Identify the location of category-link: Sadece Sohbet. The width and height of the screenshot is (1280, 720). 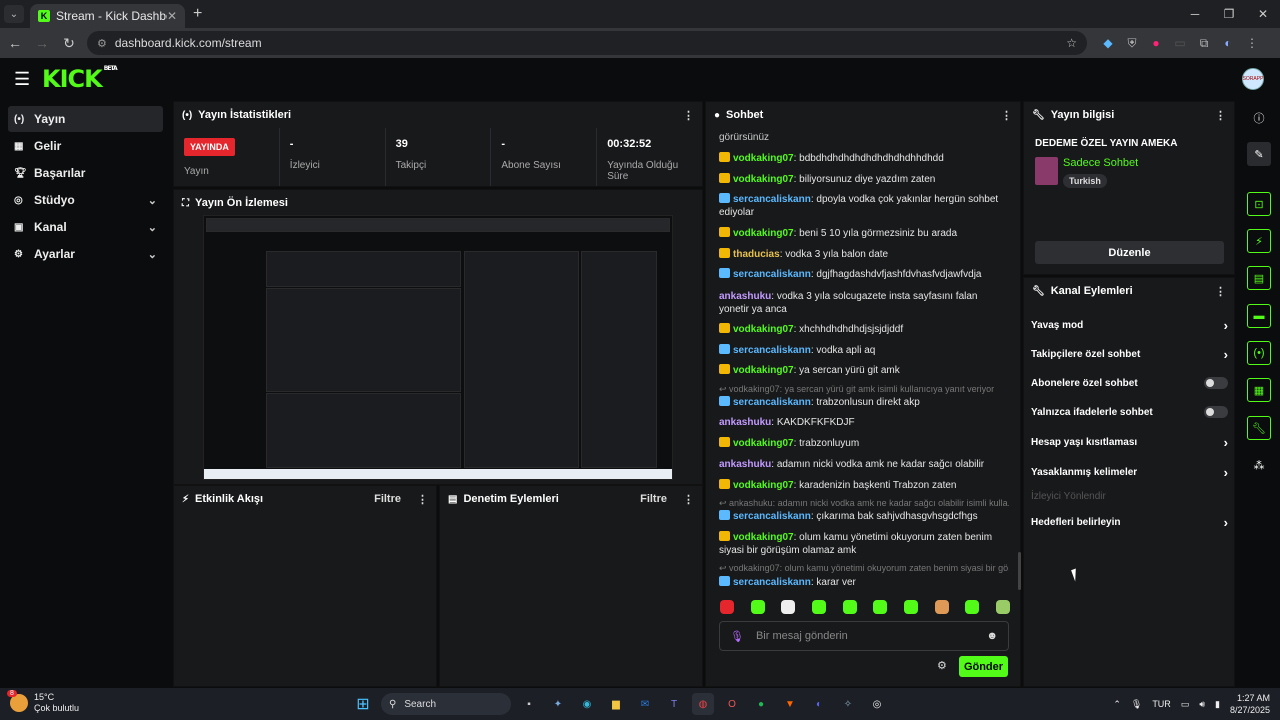
(1100, 163).